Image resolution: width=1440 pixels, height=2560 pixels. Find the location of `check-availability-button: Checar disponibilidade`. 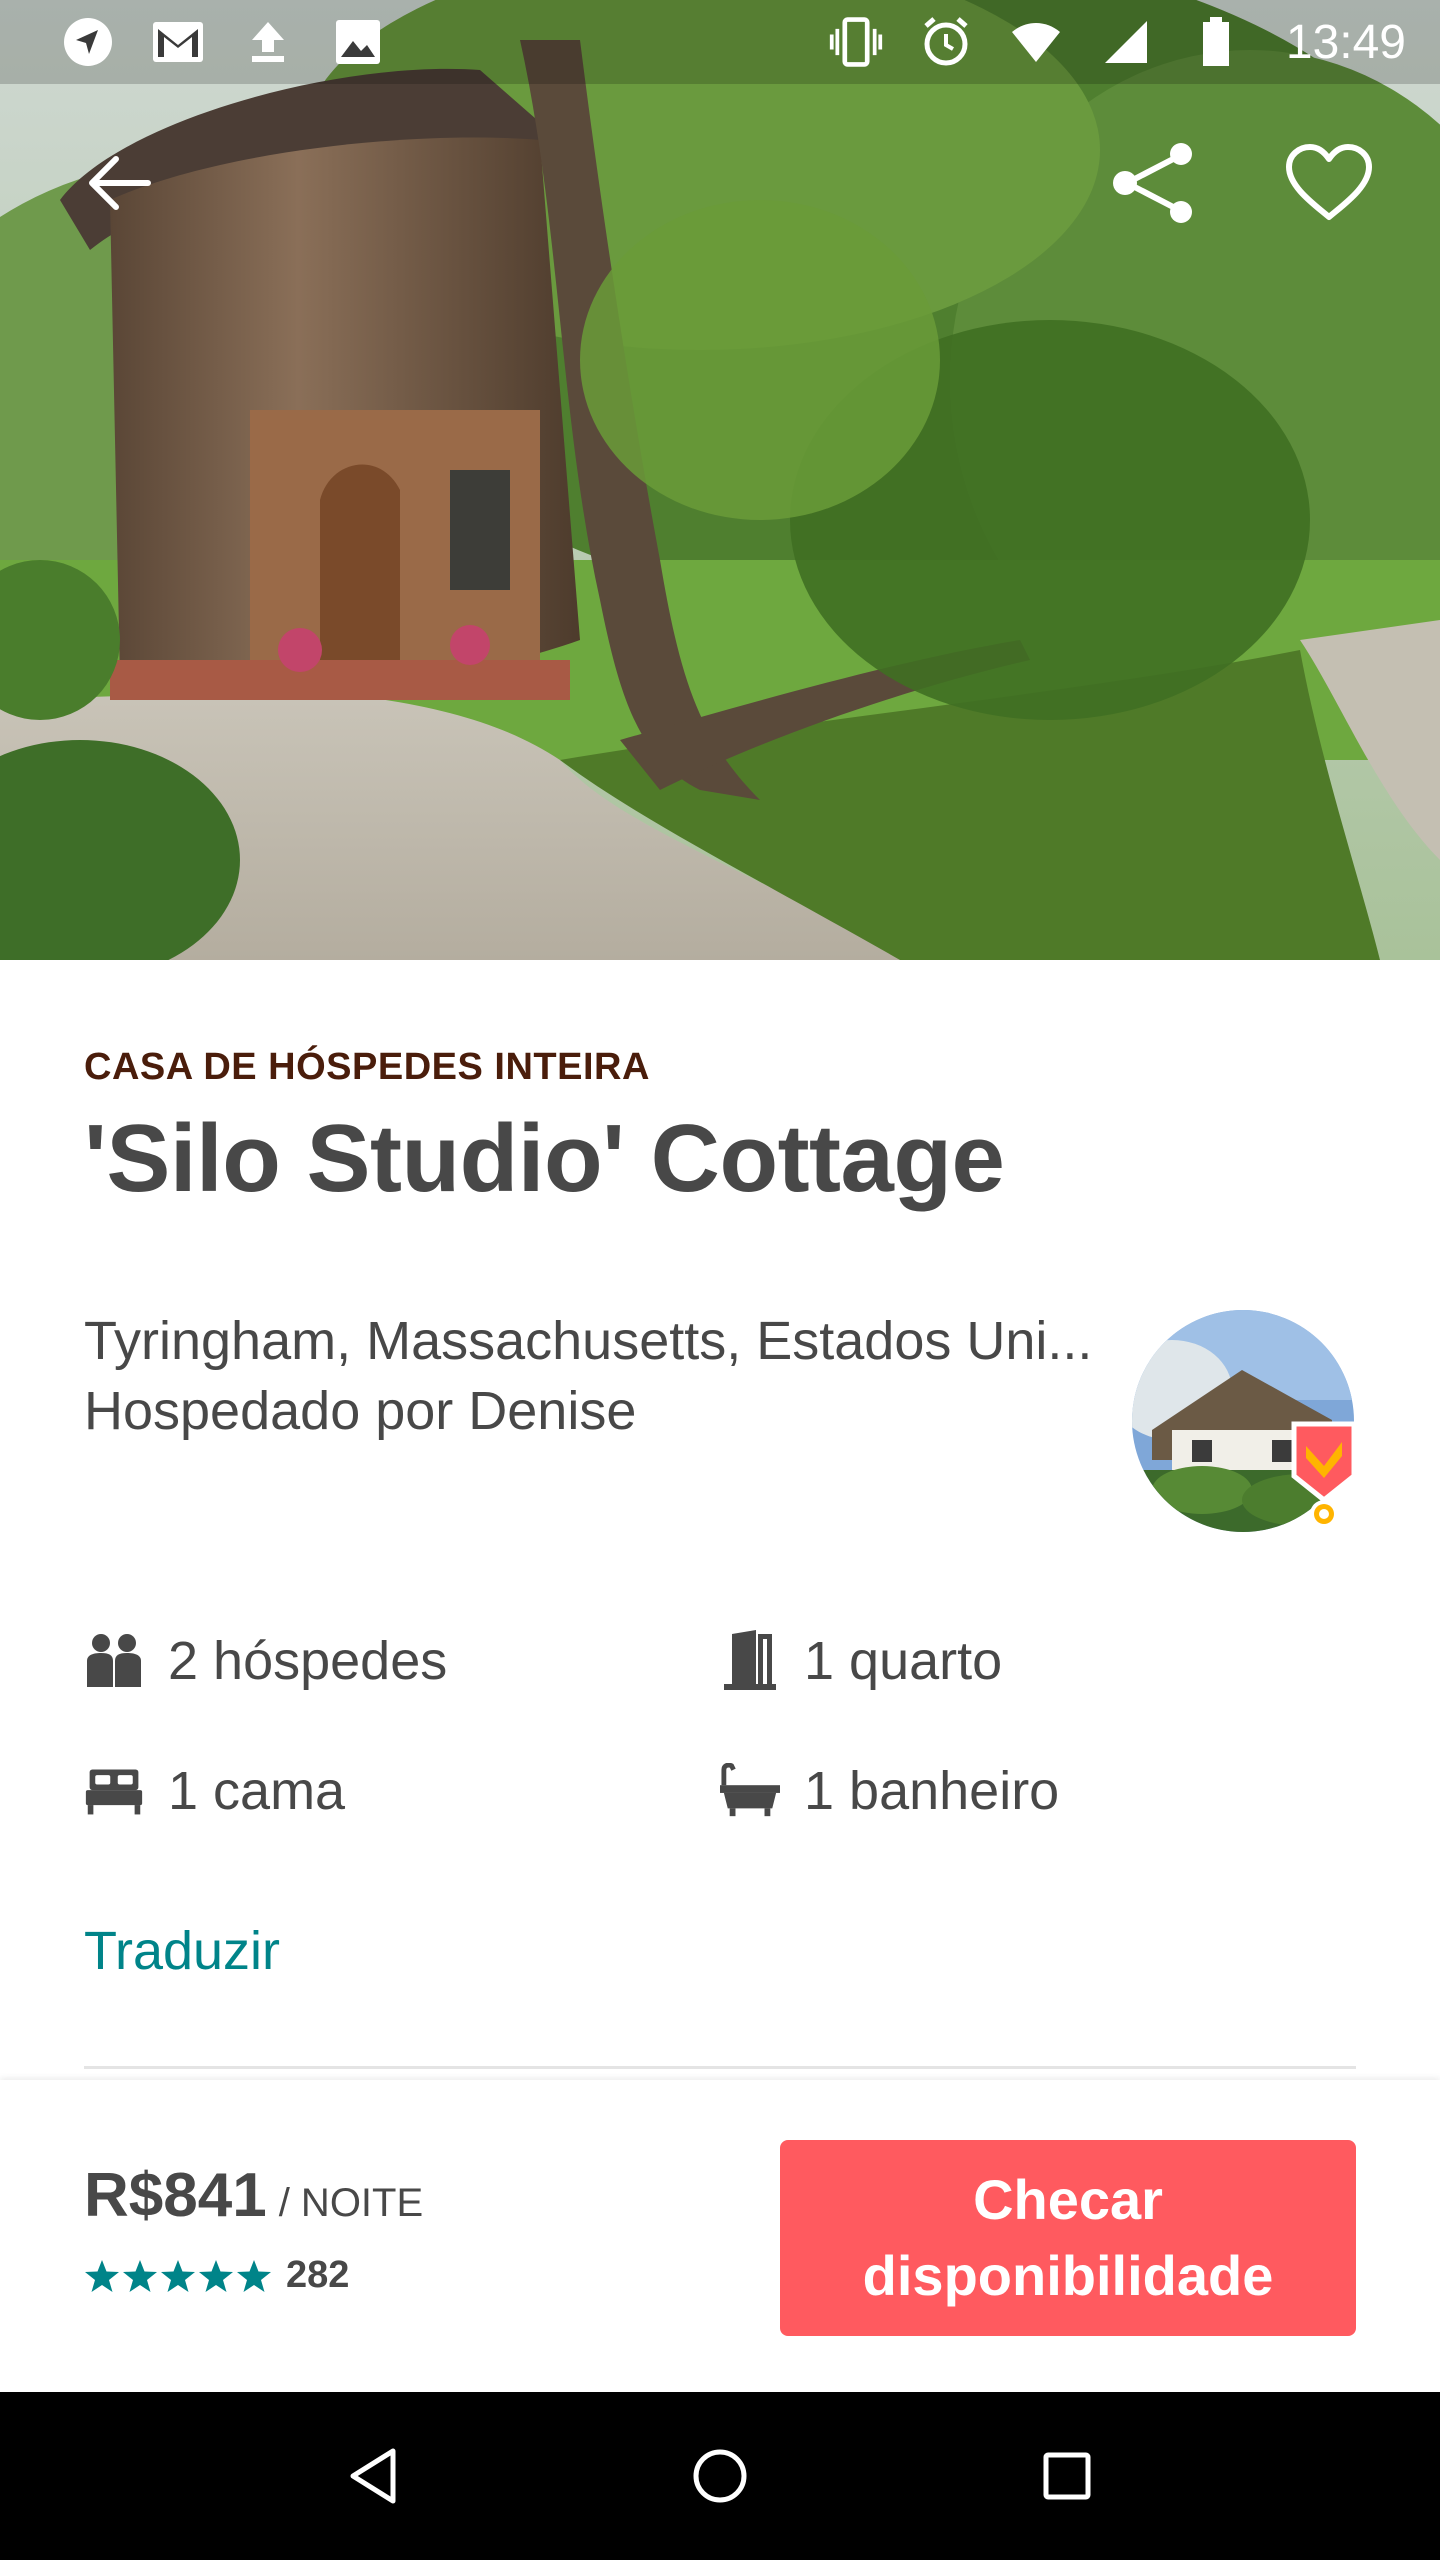

check-availability-button: Checar disponibilidade is located at coordinates (1068, 2238).